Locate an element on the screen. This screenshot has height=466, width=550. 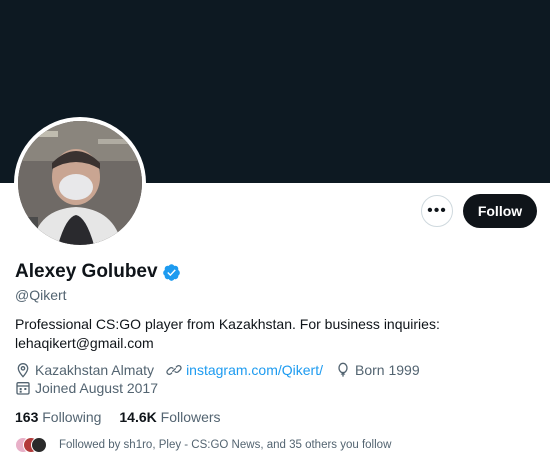
profile-handle: @Qikert is located at coordinates (41, 295).